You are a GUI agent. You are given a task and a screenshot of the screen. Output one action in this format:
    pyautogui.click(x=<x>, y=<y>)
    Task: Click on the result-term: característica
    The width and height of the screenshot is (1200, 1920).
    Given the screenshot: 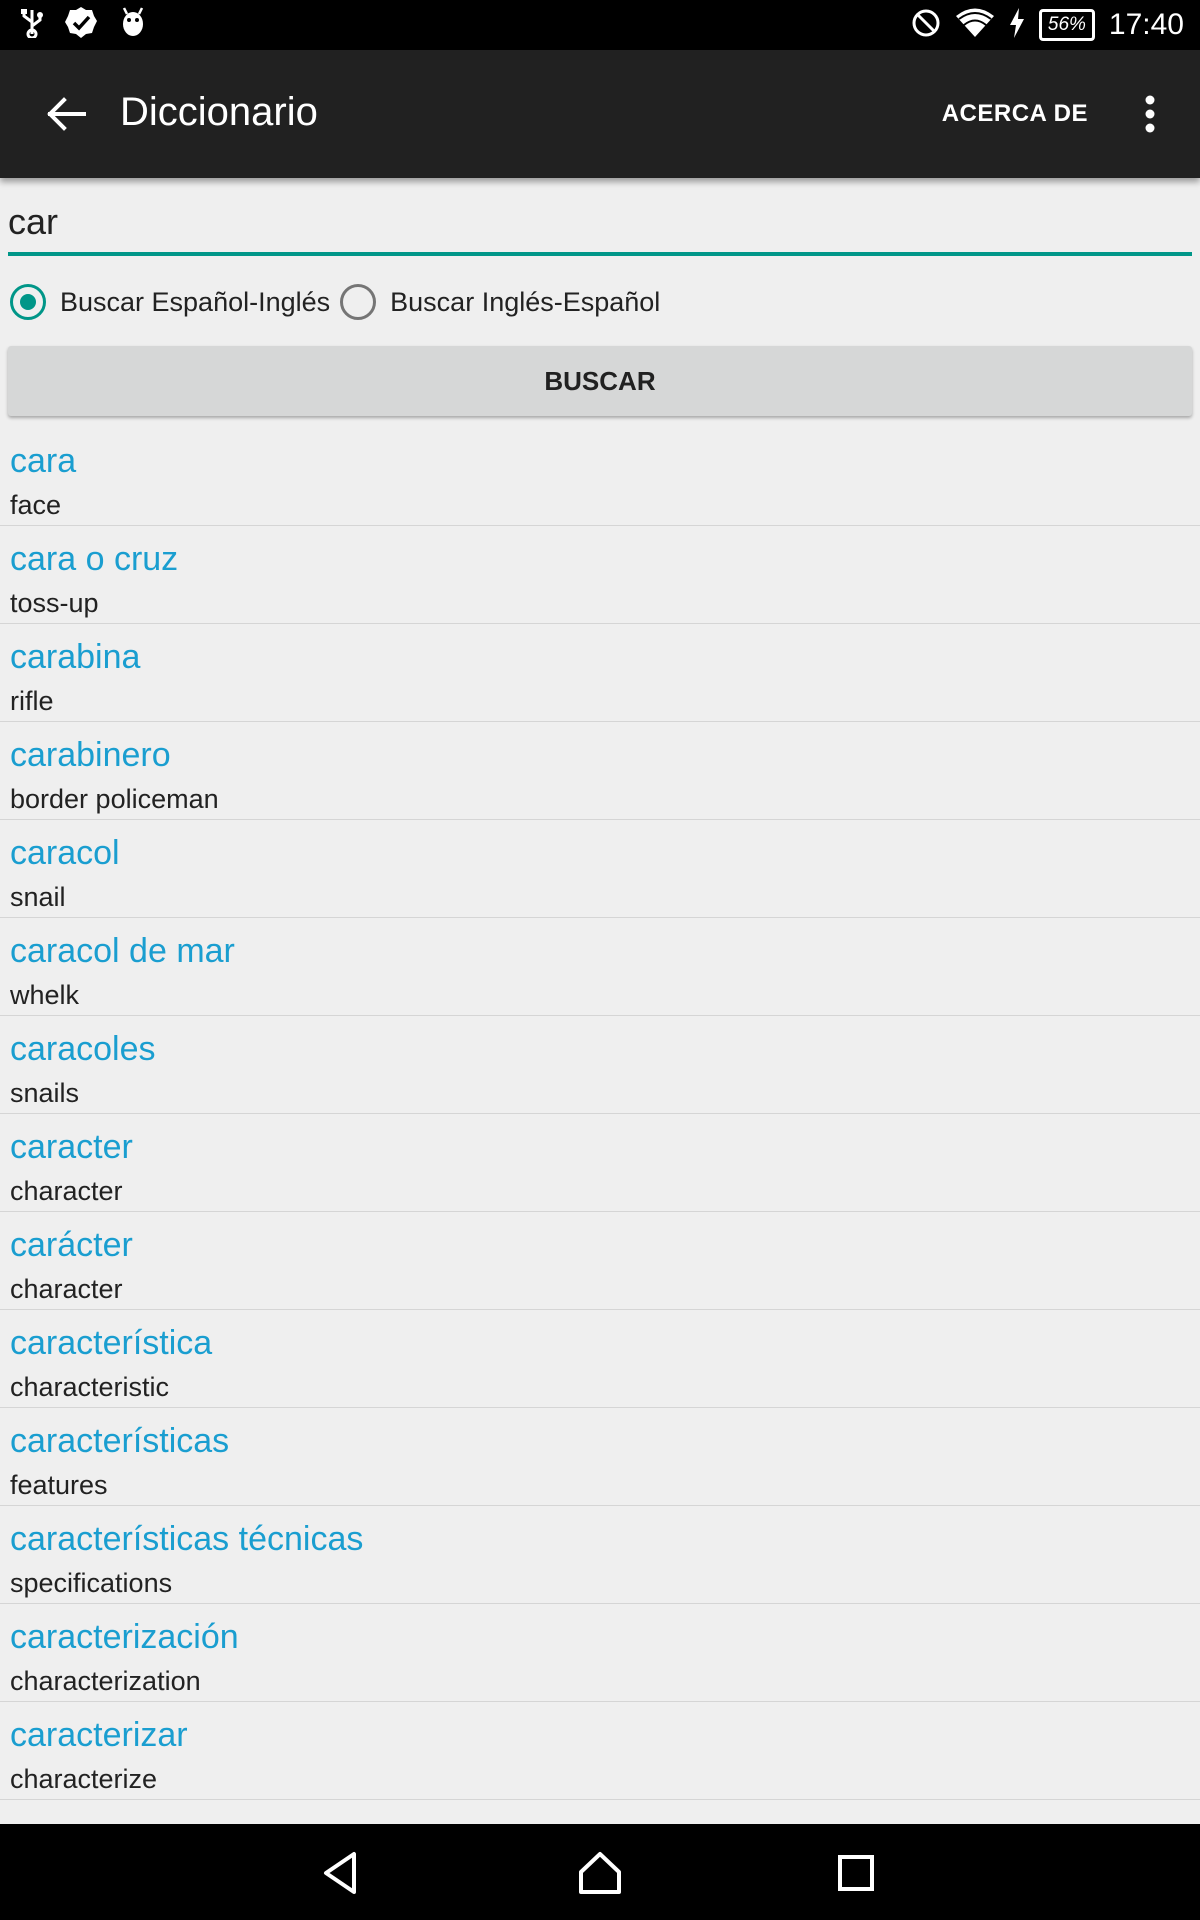 What is the action you would take?
    pyautogui.click(x=111, y=1343)
    